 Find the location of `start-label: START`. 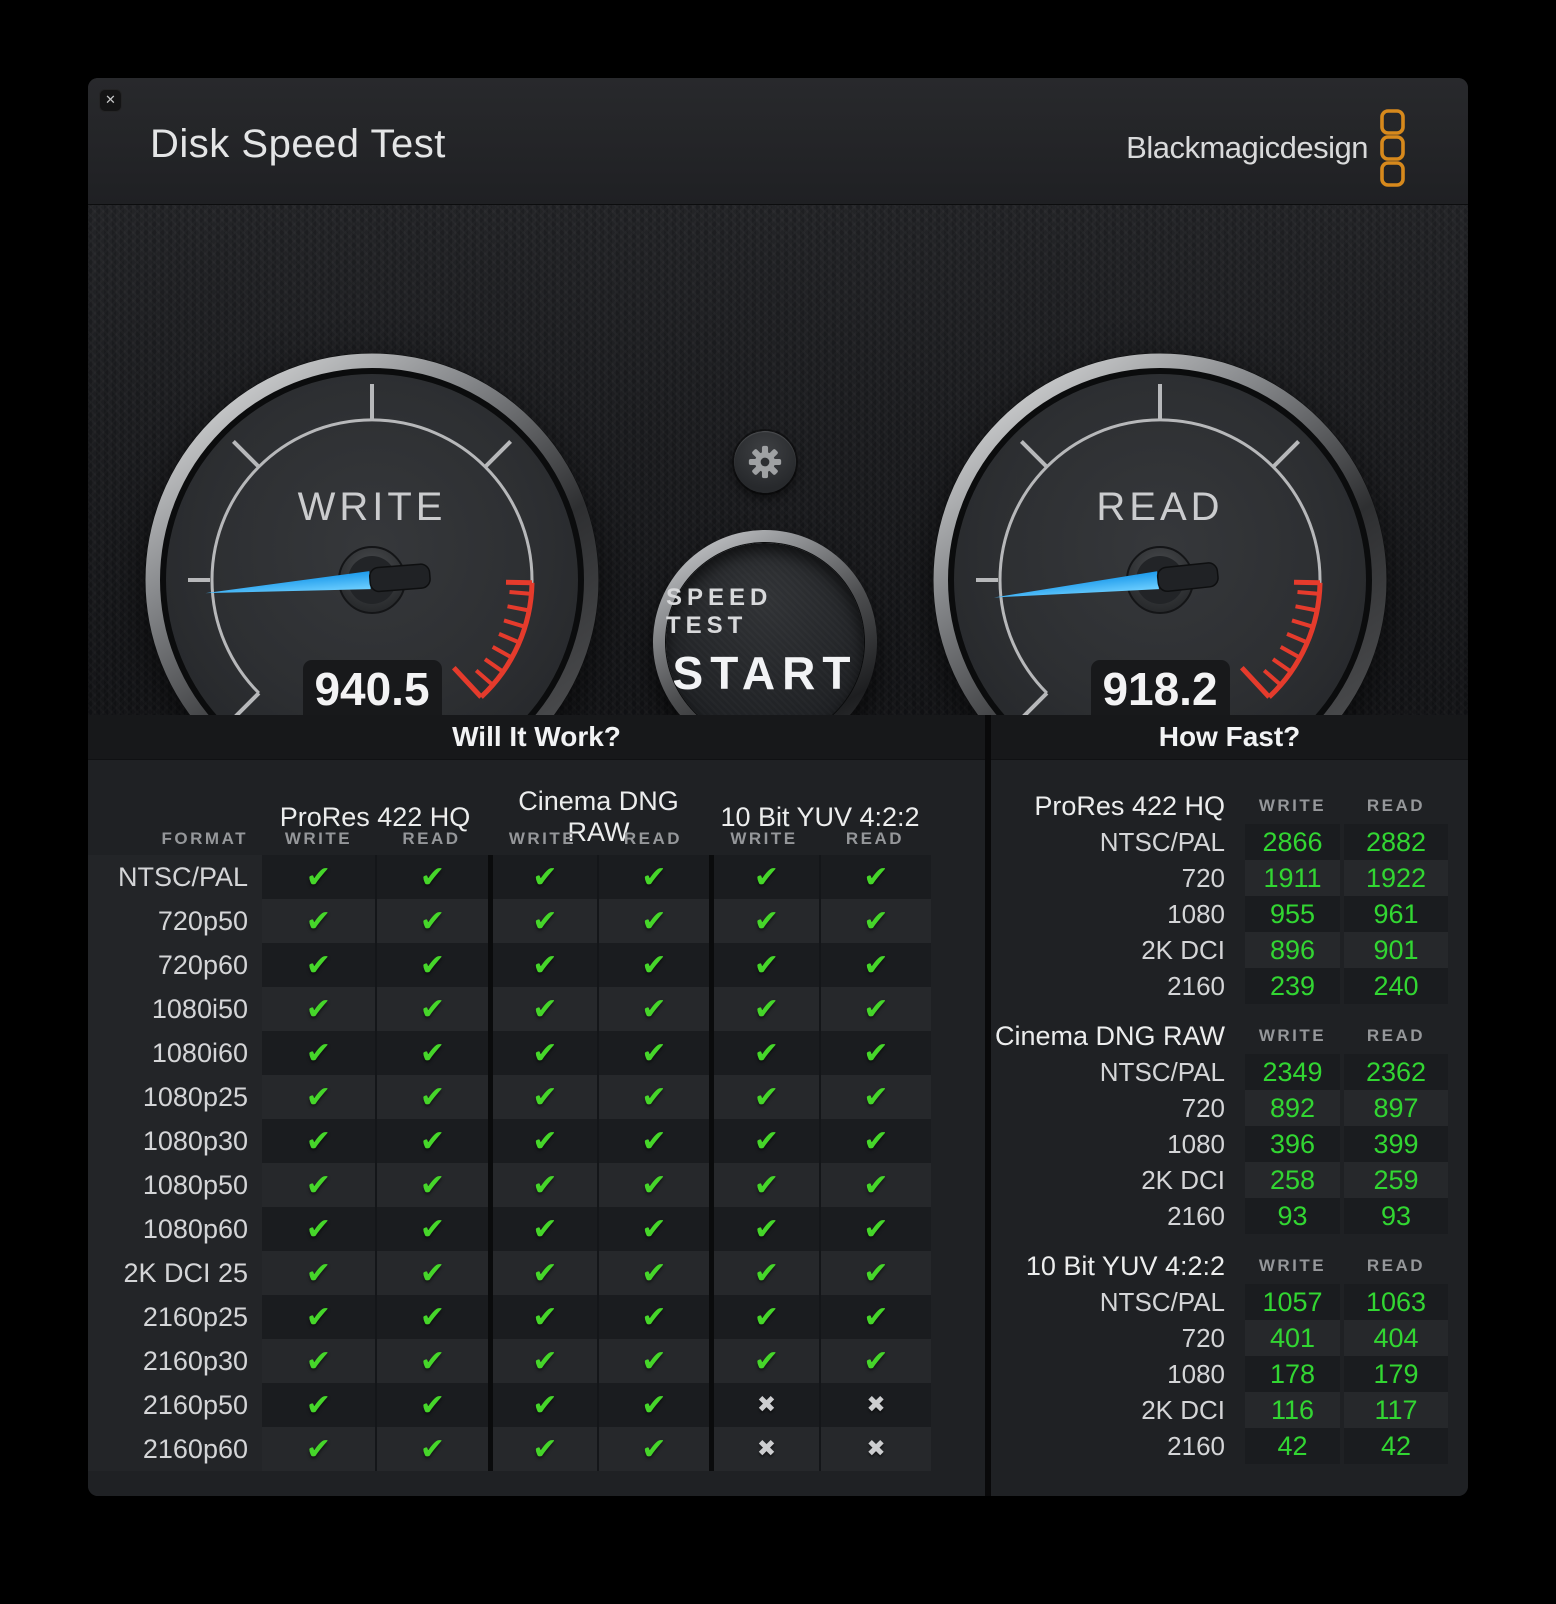

start-label: START is located at coordinates (765, 673).